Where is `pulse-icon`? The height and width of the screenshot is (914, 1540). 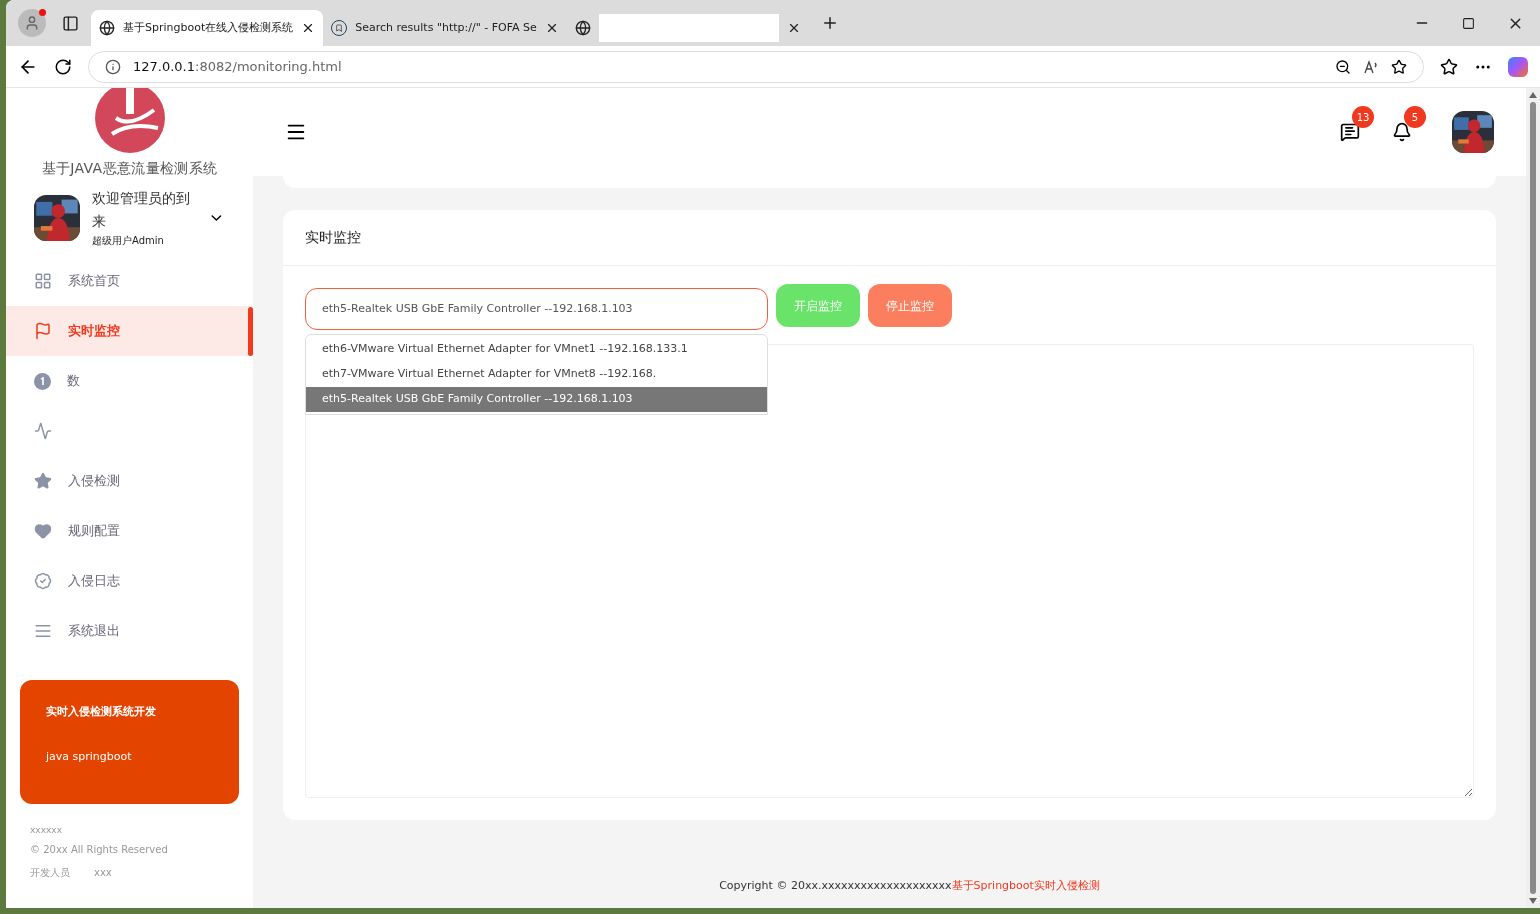 pulse-icon is located at coordinates (43, 431).